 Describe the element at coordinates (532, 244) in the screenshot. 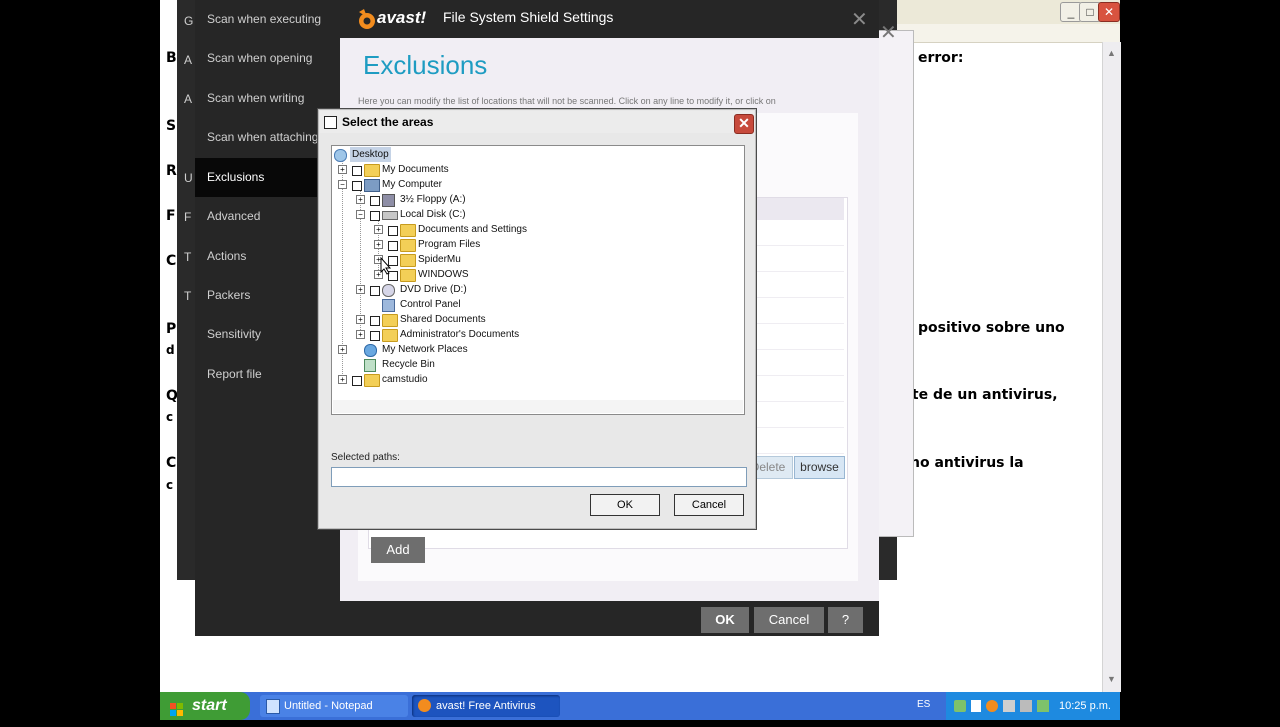

I see `tree-node-program-files: + Program Files` at that location.